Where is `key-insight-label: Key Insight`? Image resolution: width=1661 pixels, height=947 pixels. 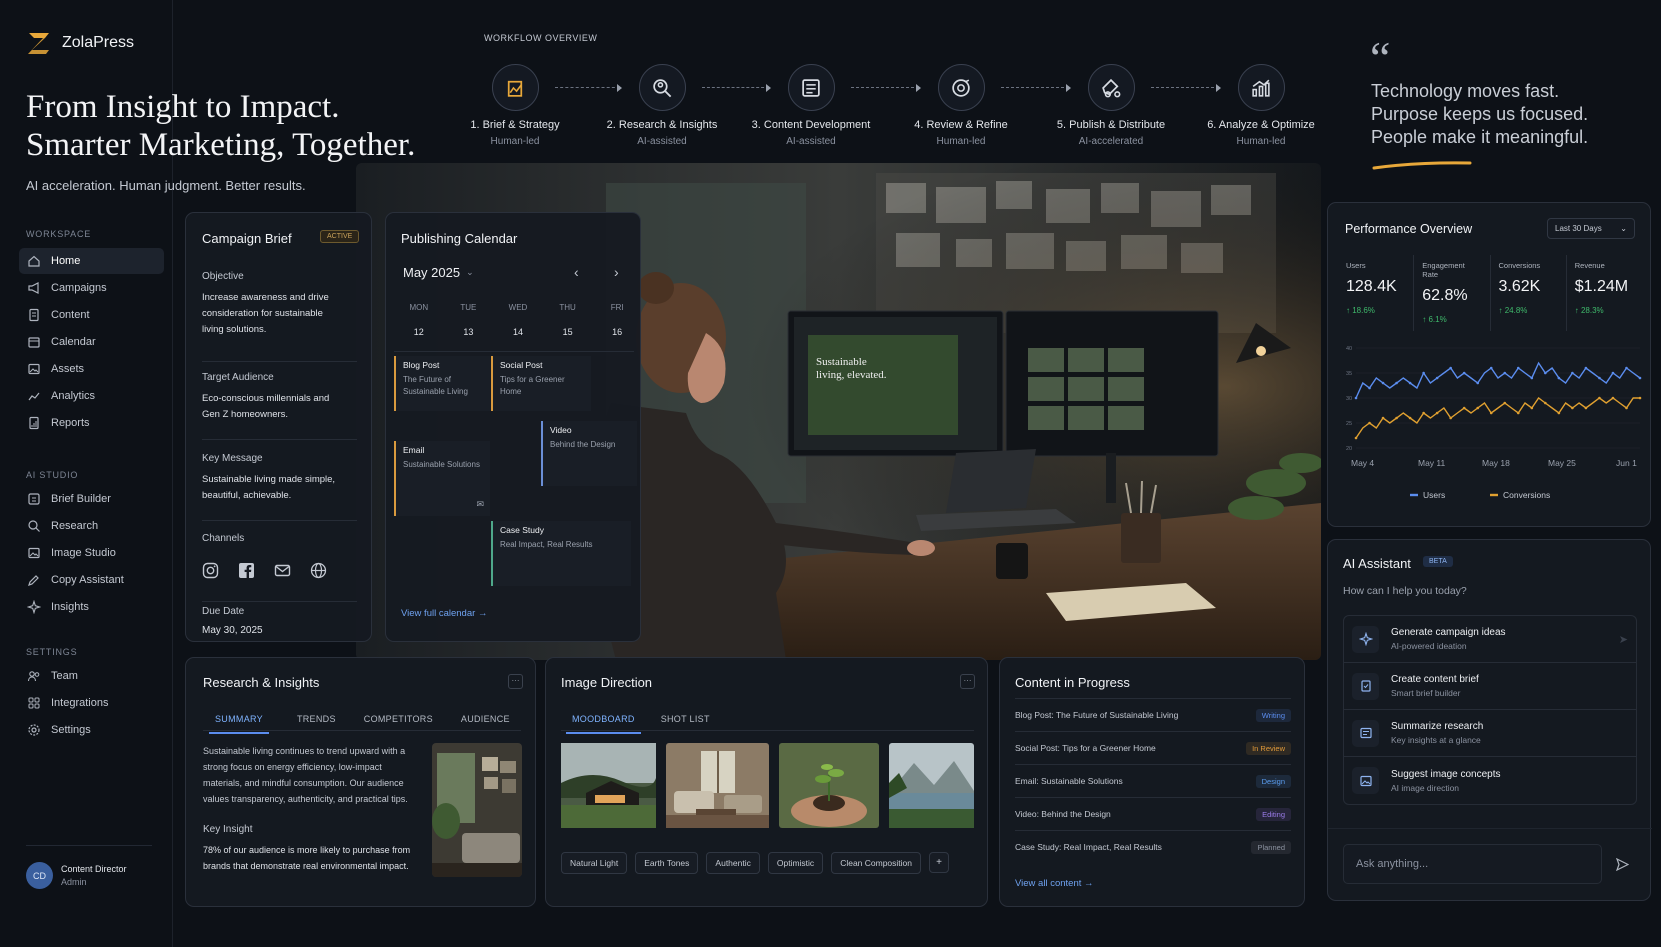
key-insight-label: Key Insight is located at coordinates (228, 829).